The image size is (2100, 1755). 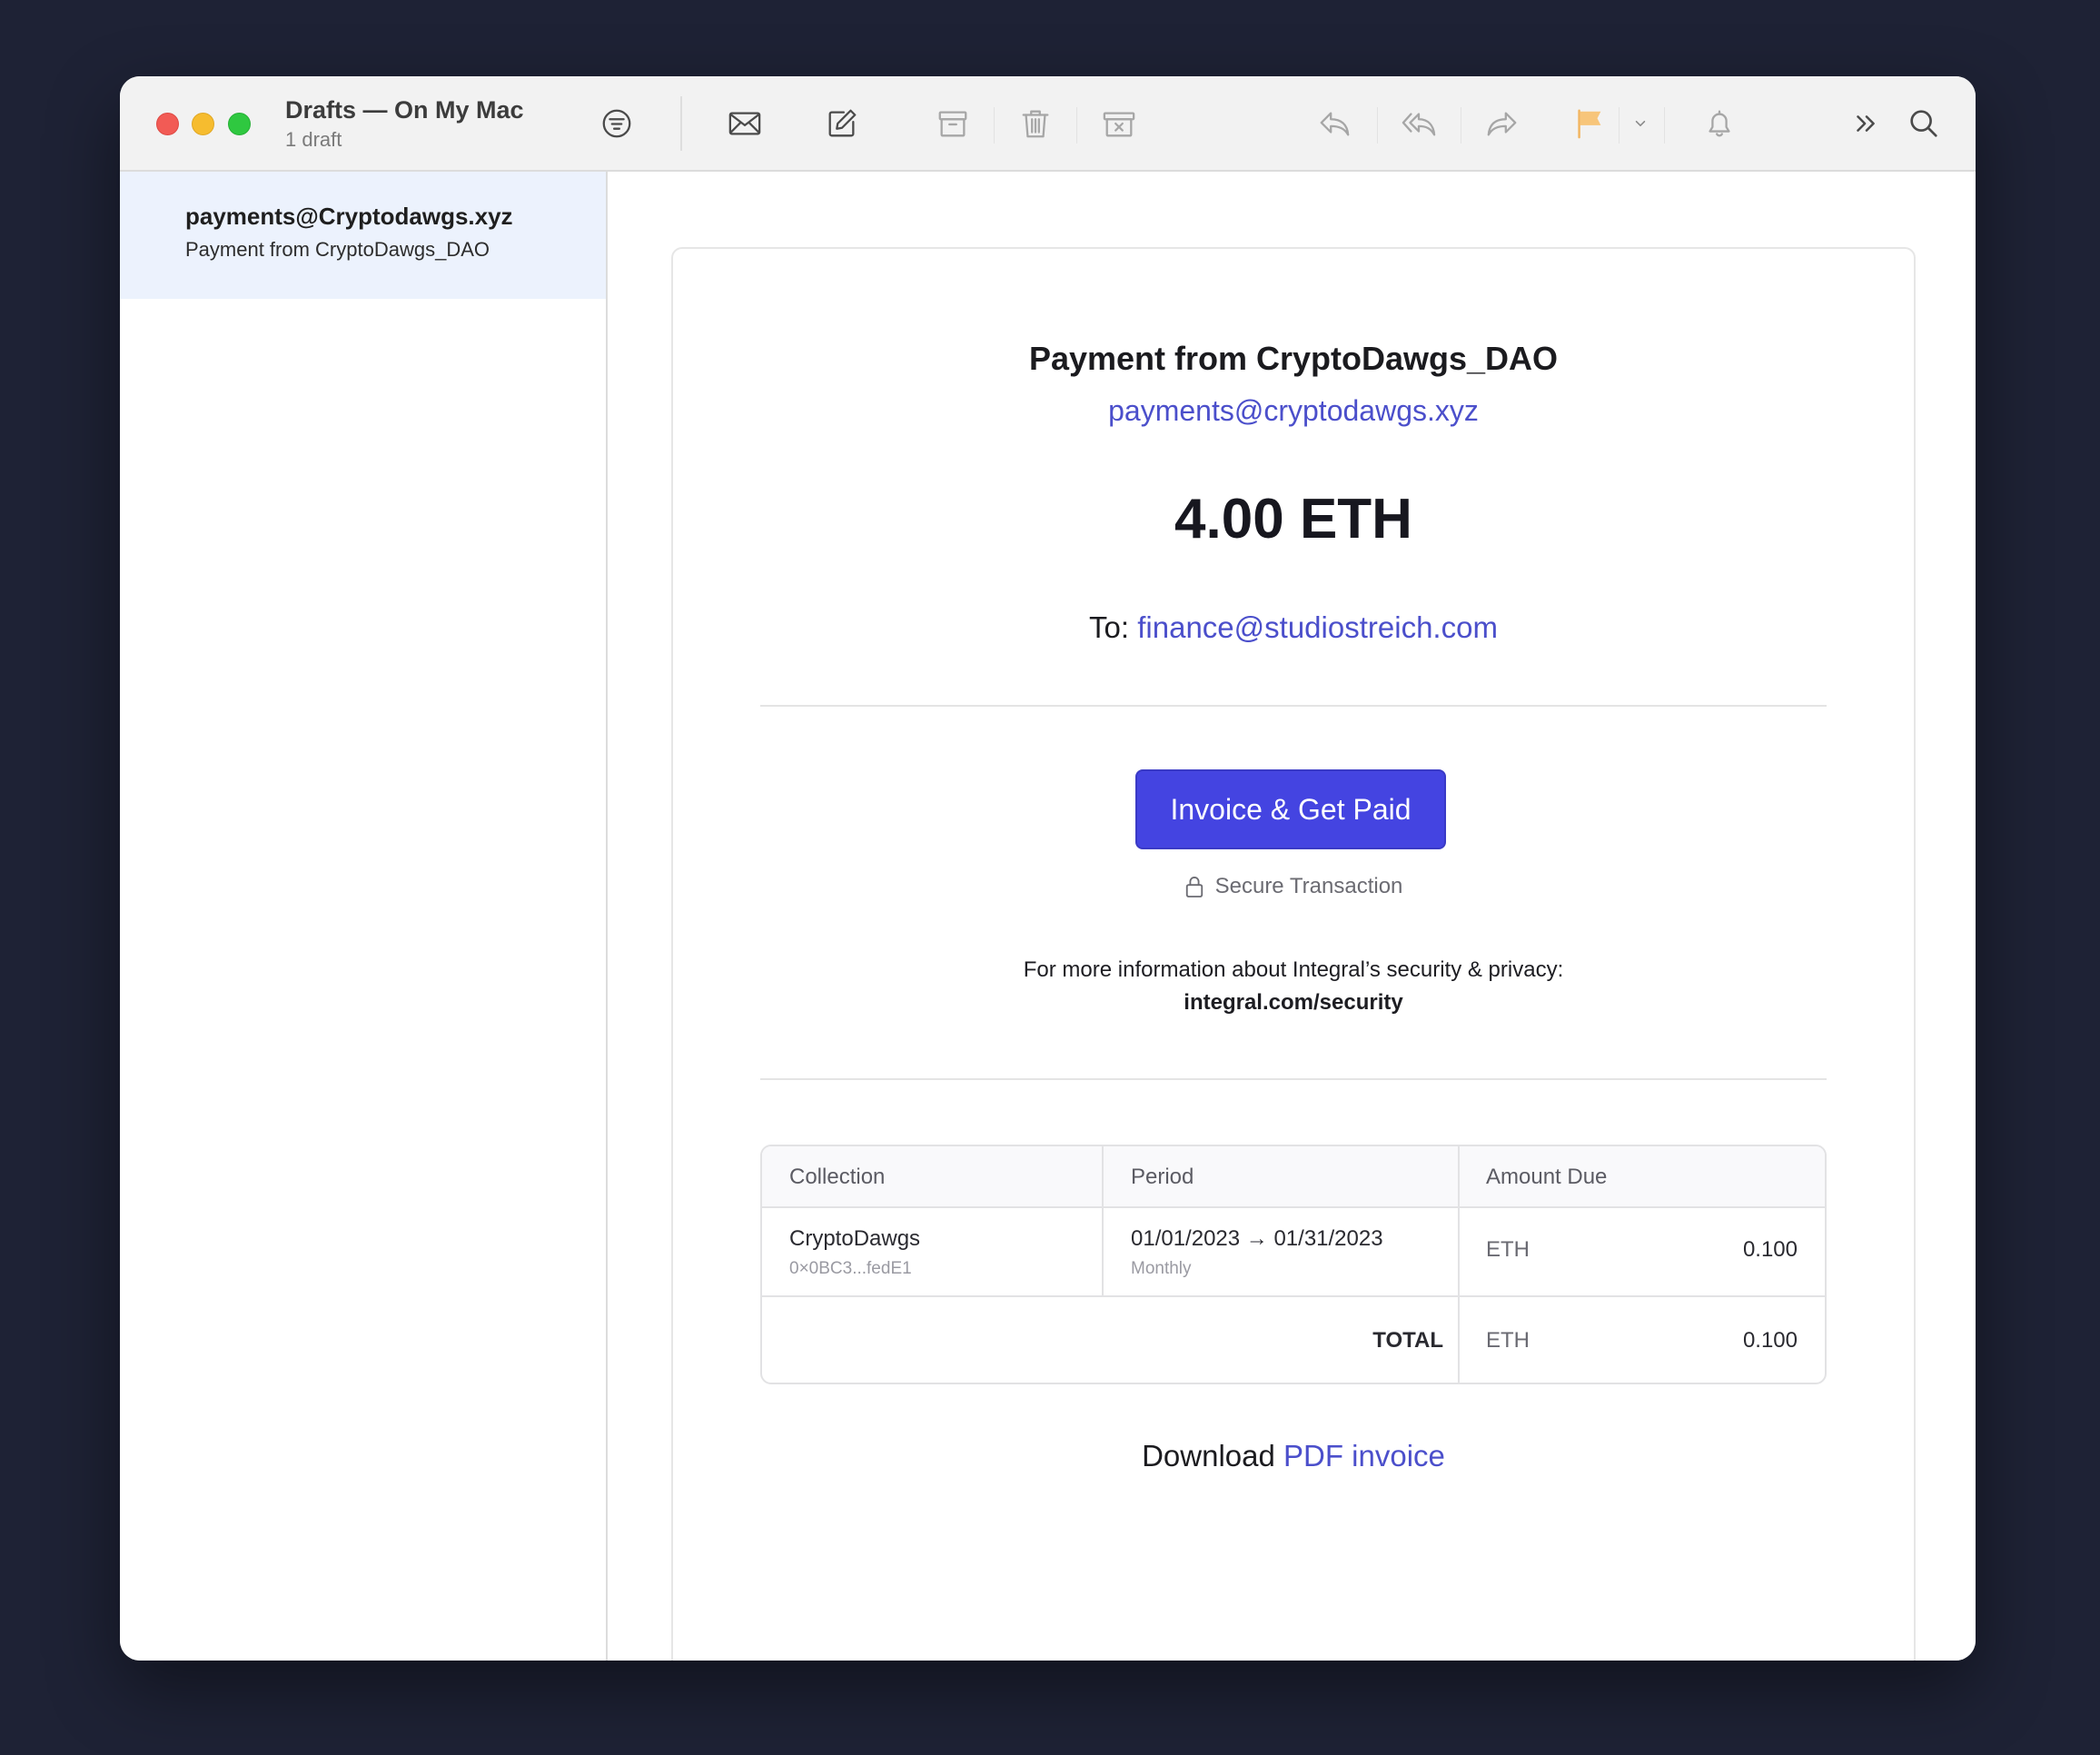 I want to click on bell-icon, so click(x=1719, y=124).